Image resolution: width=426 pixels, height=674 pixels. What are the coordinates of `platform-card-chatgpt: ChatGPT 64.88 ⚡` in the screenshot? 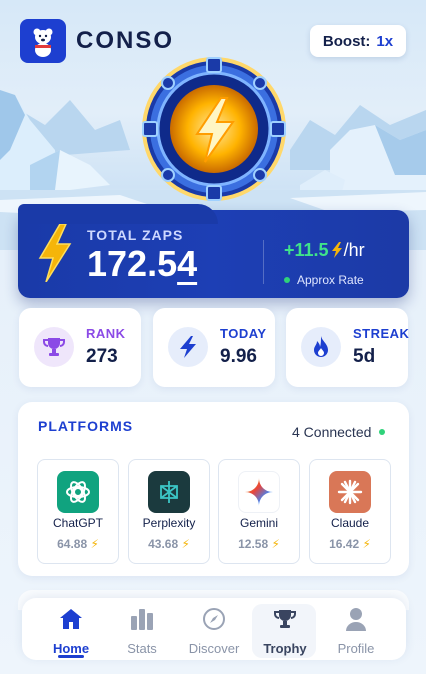 It's located at (78, 511).